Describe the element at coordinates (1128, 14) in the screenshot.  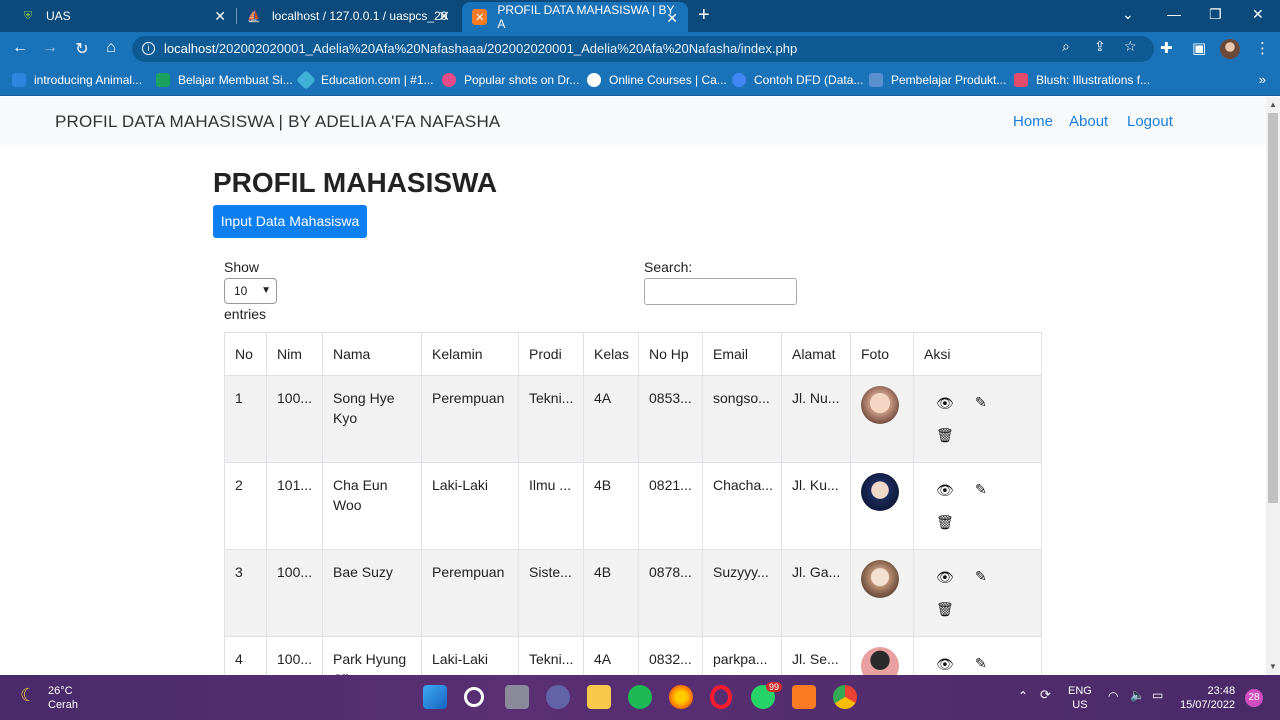
I see `tab-search-chevron-icon: ⌄` at that location.